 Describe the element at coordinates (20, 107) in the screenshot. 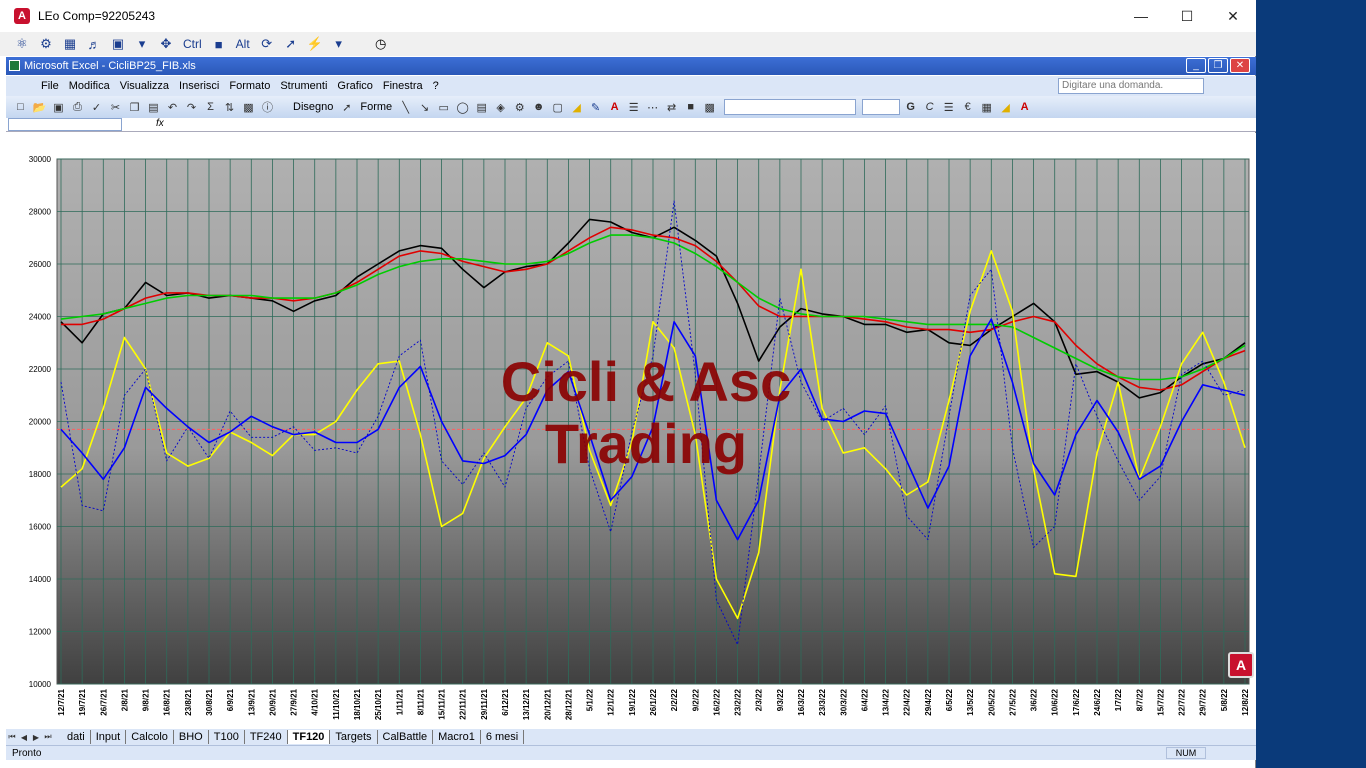

I see `new-file-icon: □` at that location.